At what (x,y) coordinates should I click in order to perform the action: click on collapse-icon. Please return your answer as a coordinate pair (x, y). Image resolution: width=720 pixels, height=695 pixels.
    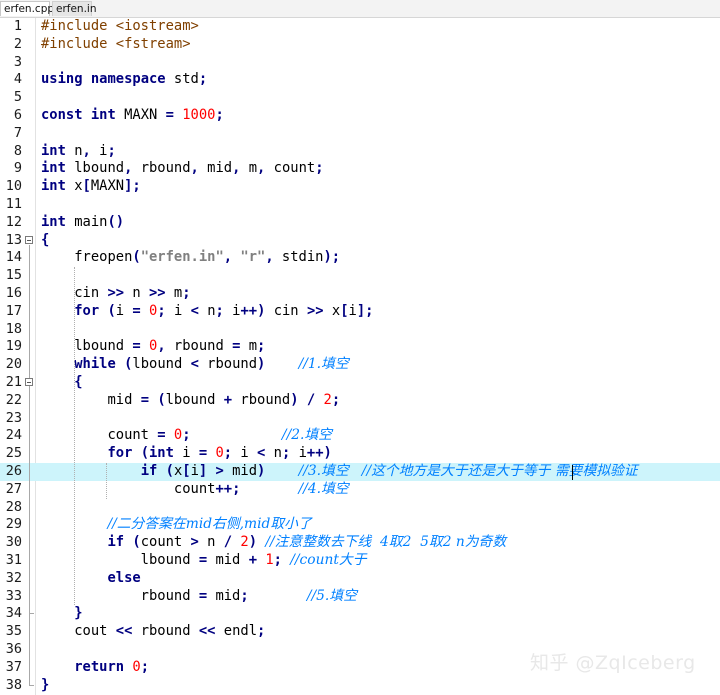
    Looking at the image, I should click on (29, 382).